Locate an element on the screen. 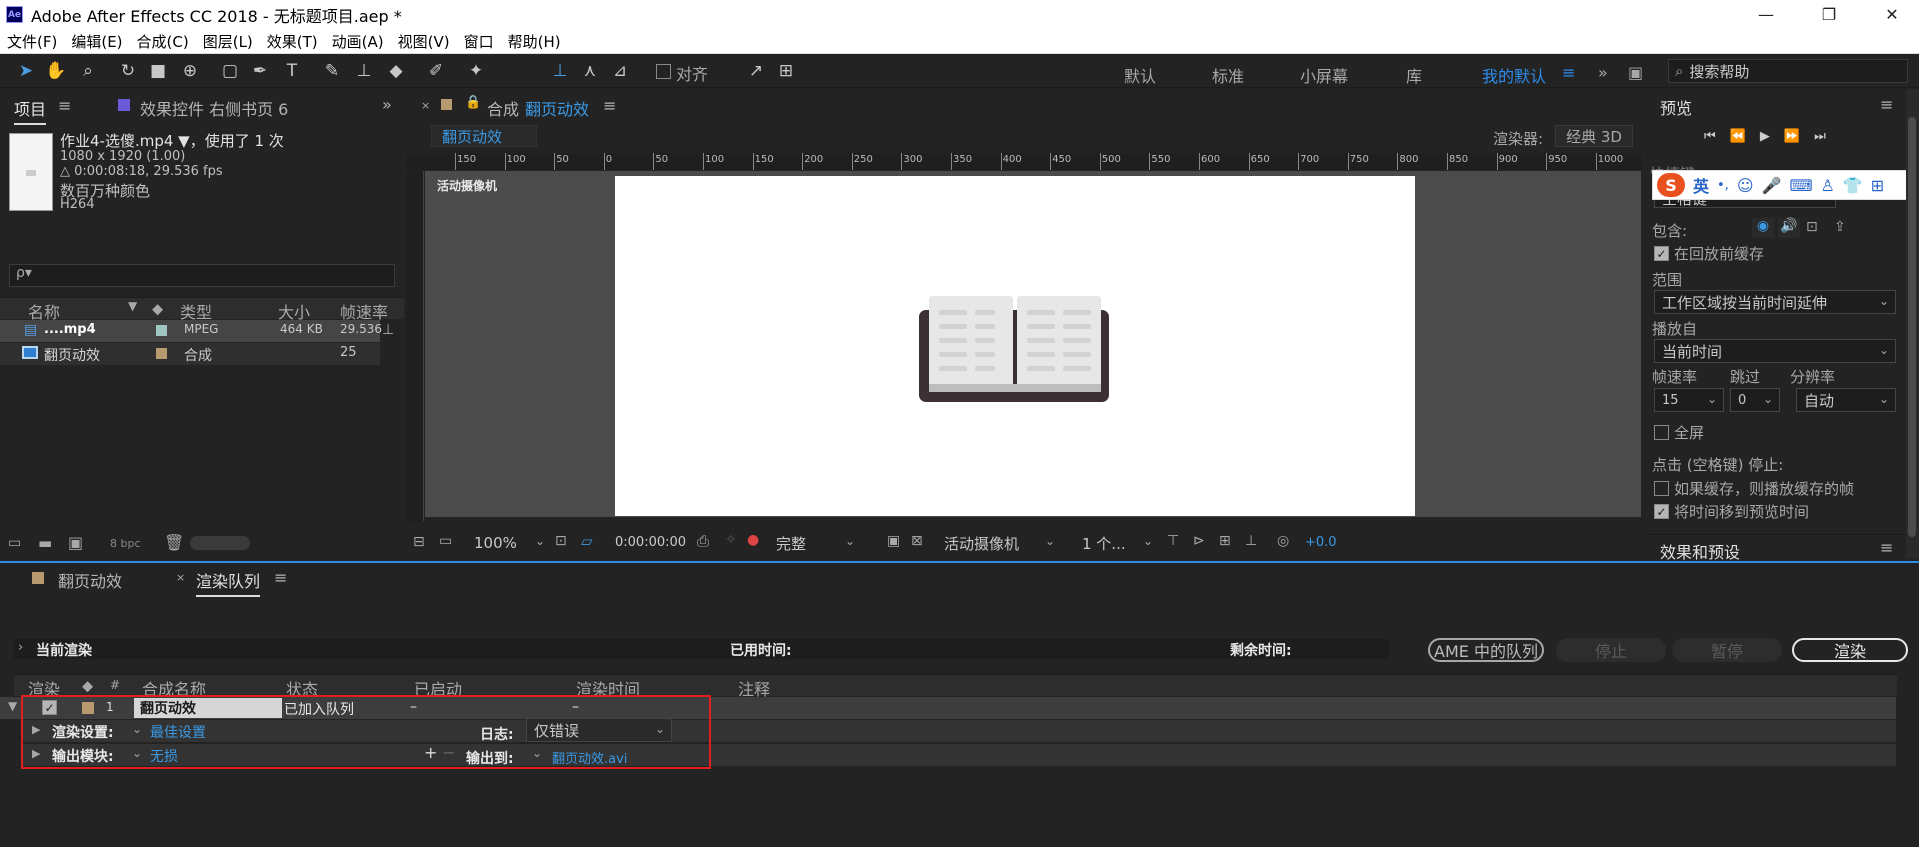 The height and width of the screenshot is (847, 1919). flowchart-icon: ⊥ is located at coordinates (1251, 541).